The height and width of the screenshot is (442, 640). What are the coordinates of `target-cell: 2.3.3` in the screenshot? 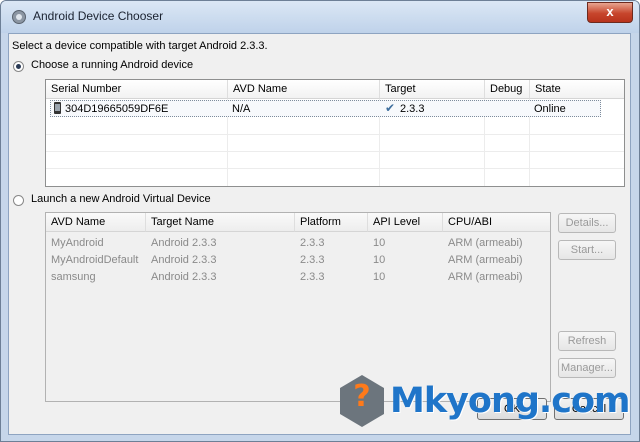 It's located at (412, 109).